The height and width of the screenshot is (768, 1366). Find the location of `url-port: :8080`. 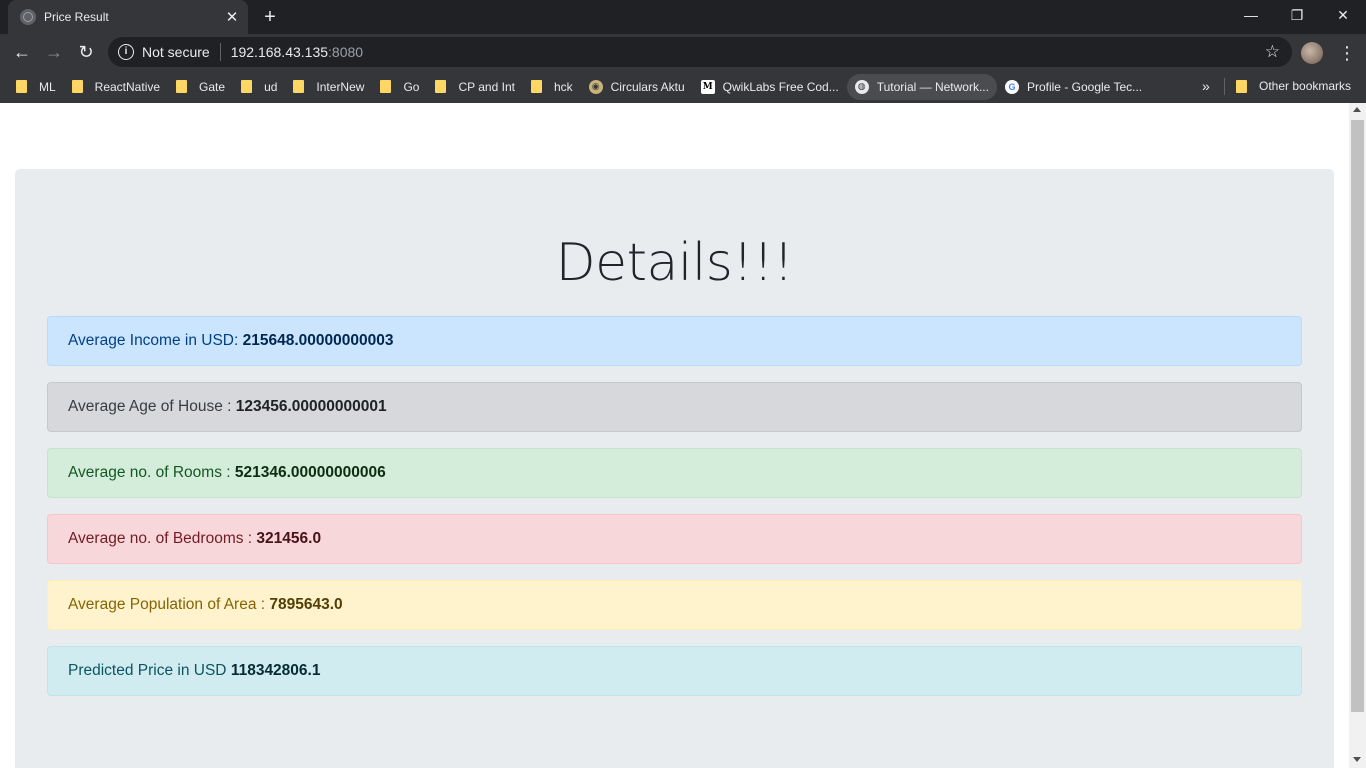

url-port: :8080 is located at coordinates (345, 52).